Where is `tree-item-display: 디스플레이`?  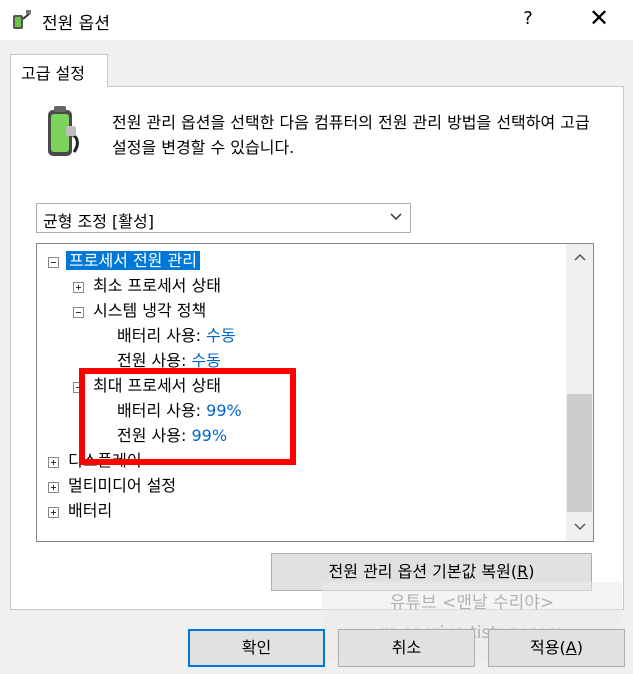 tree-item-display: 디스플레이 is located at coordinates (105, 461).